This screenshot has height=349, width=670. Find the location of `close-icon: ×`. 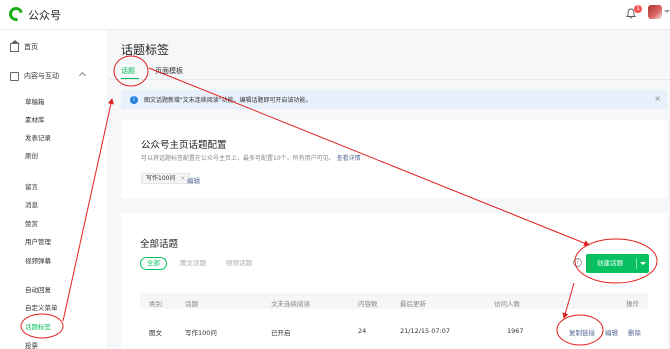

close-icon: × is located at coordinates (657, 99).